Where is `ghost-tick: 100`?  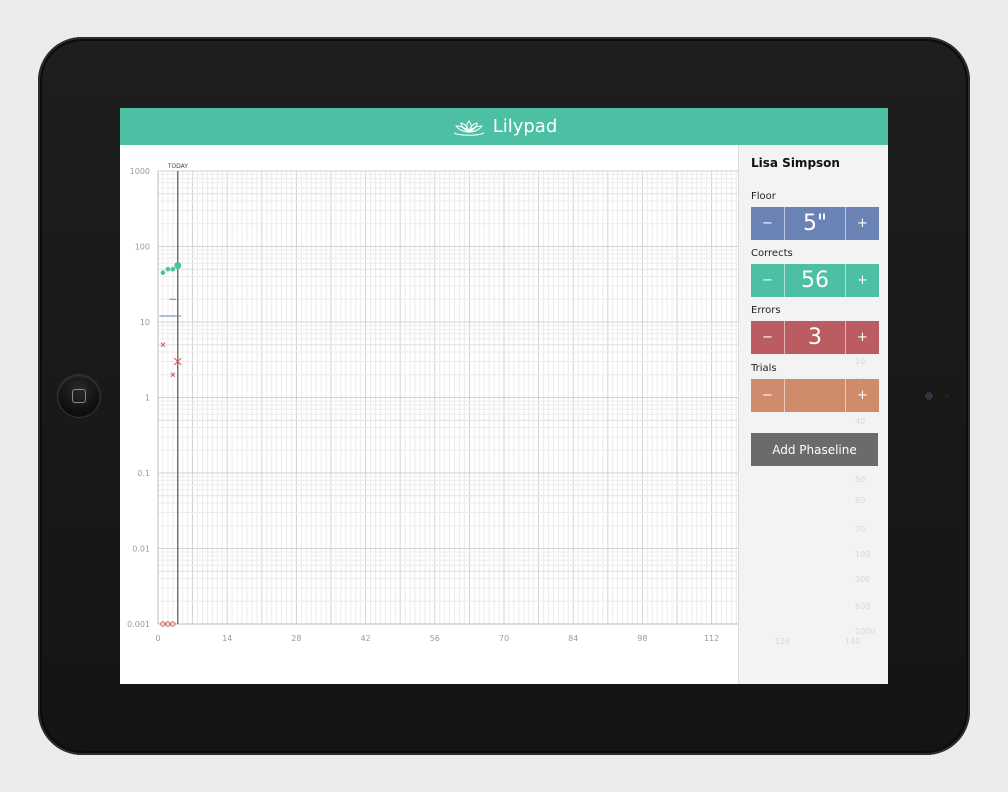 ghost-tick: 100 is located at coordinates (863, 554).